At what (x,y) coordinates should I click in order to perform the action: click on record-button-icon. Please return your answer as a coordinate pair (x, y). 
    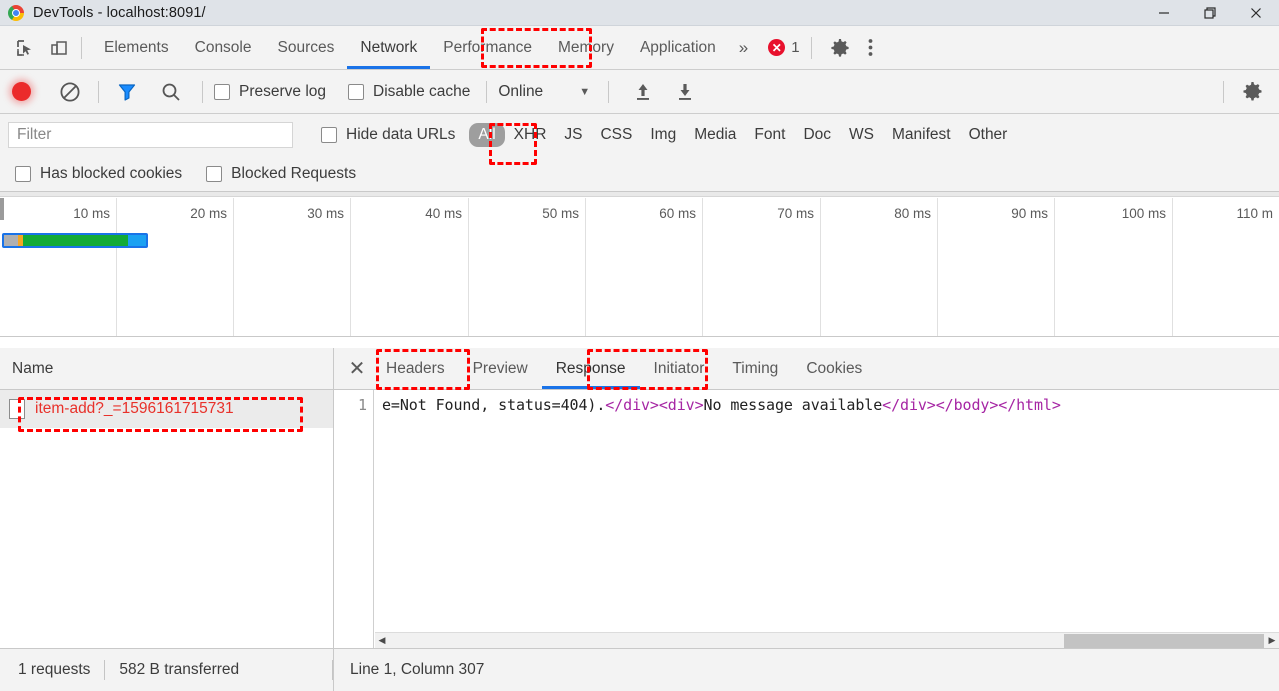
    Looking at the image, I should click on (21, 91).